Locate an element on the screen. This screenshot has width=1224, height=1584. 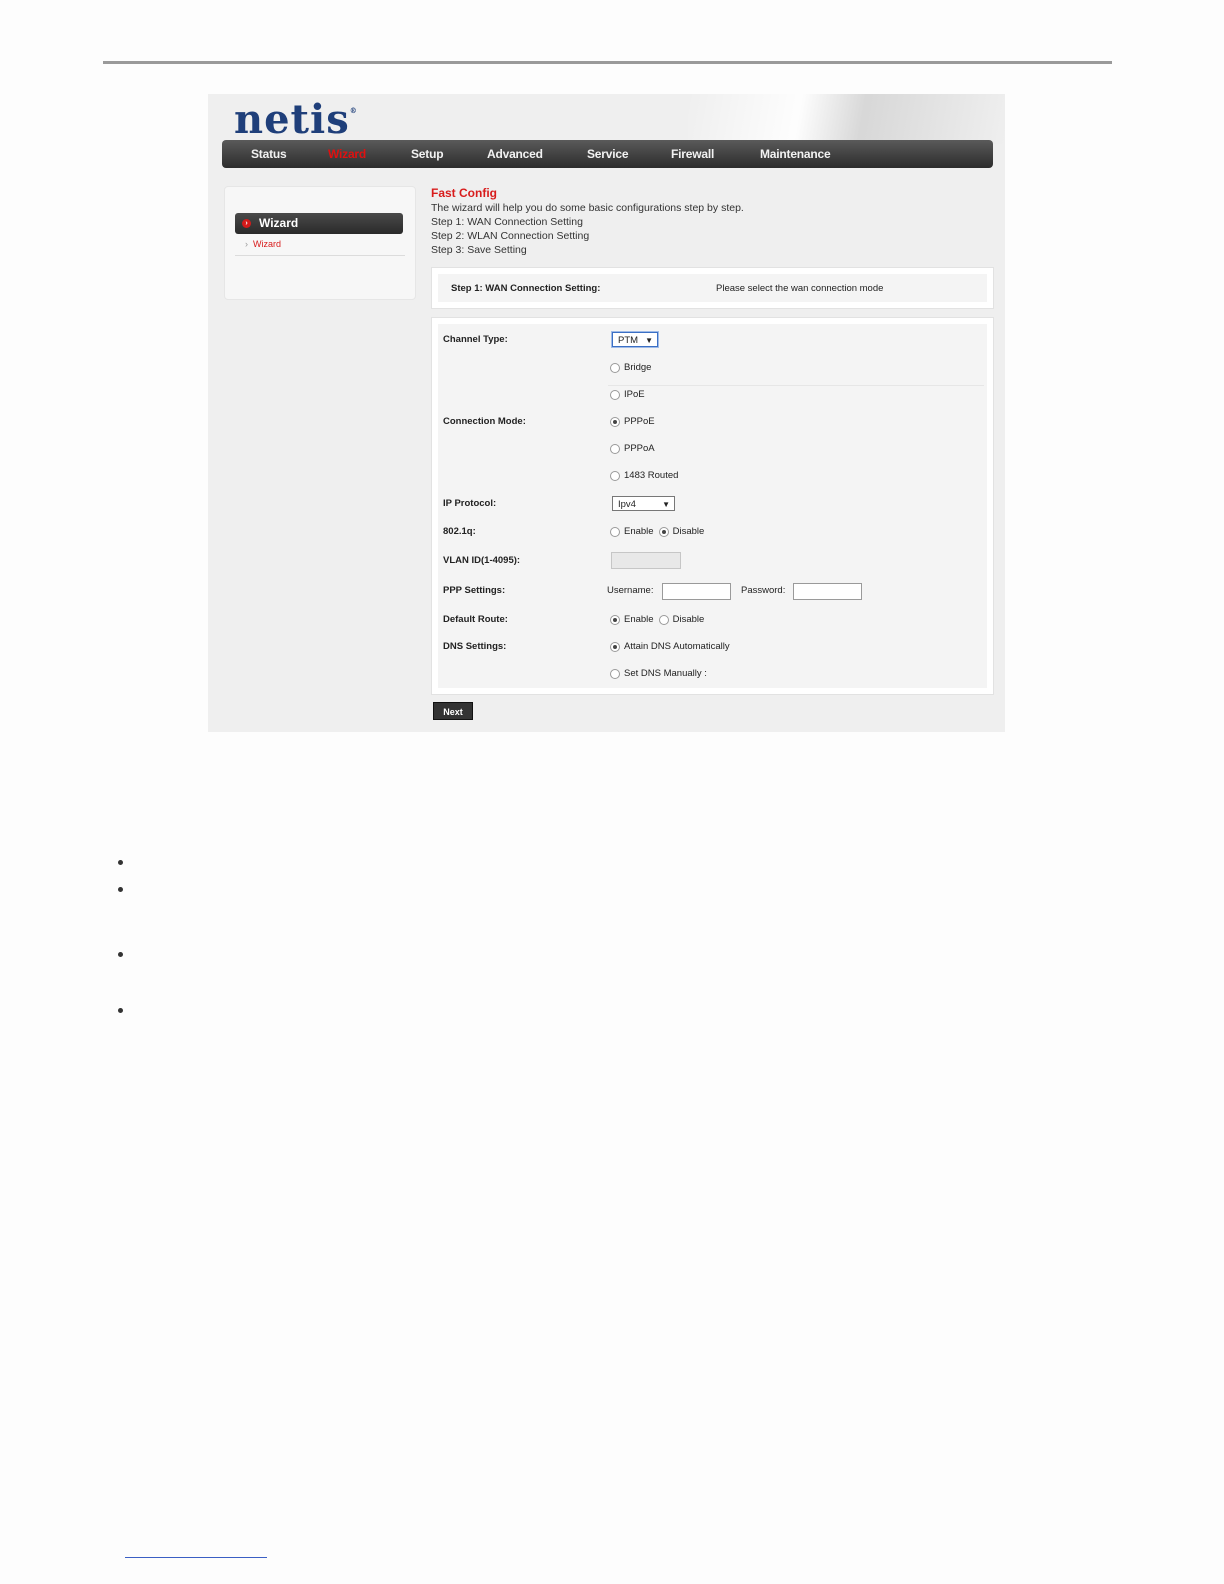
step-2-text: Step 2: WLAN Connection Setting is located at coordinates (510, 236).